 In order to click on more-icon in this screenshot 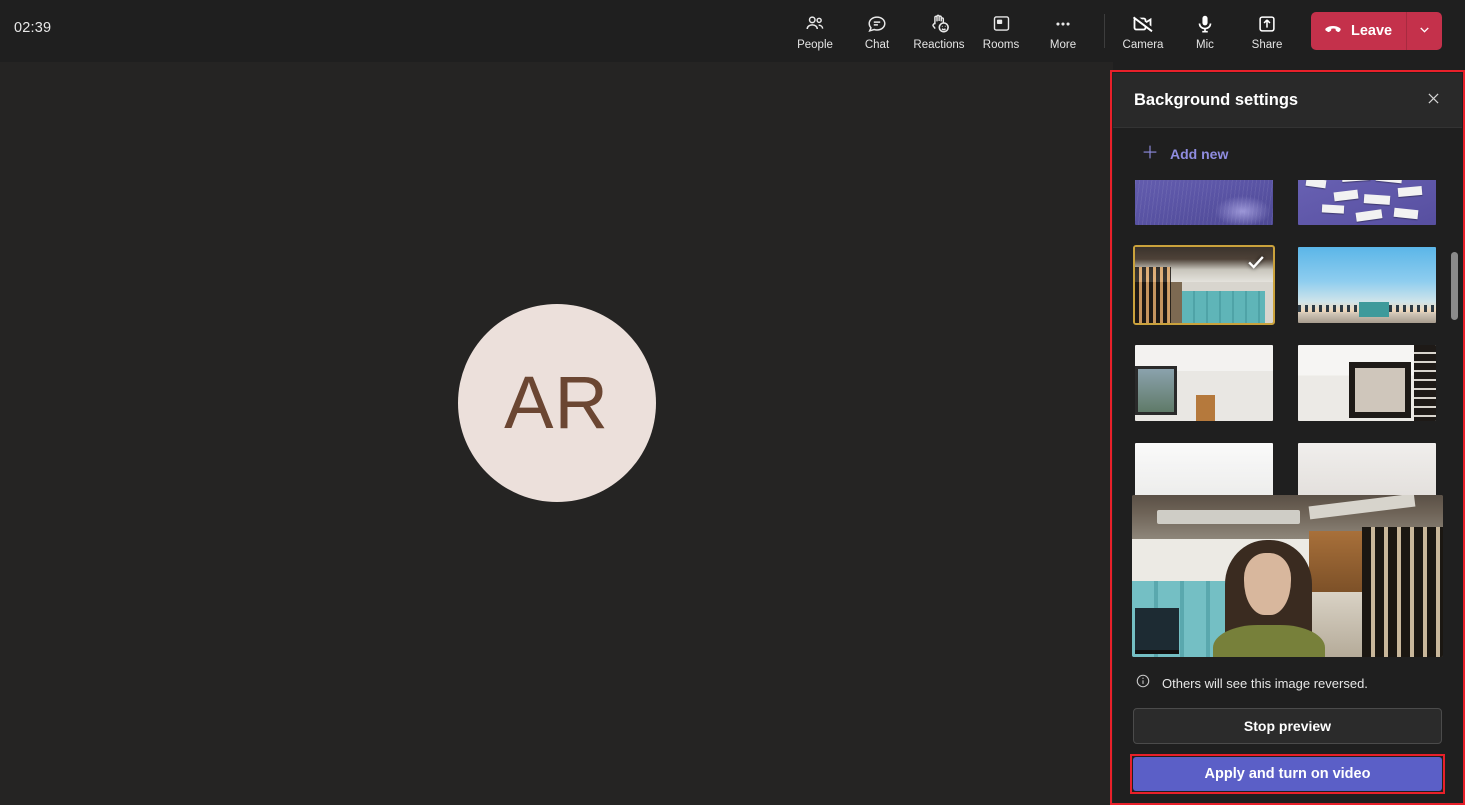, I will do `click(1063, 24)`.